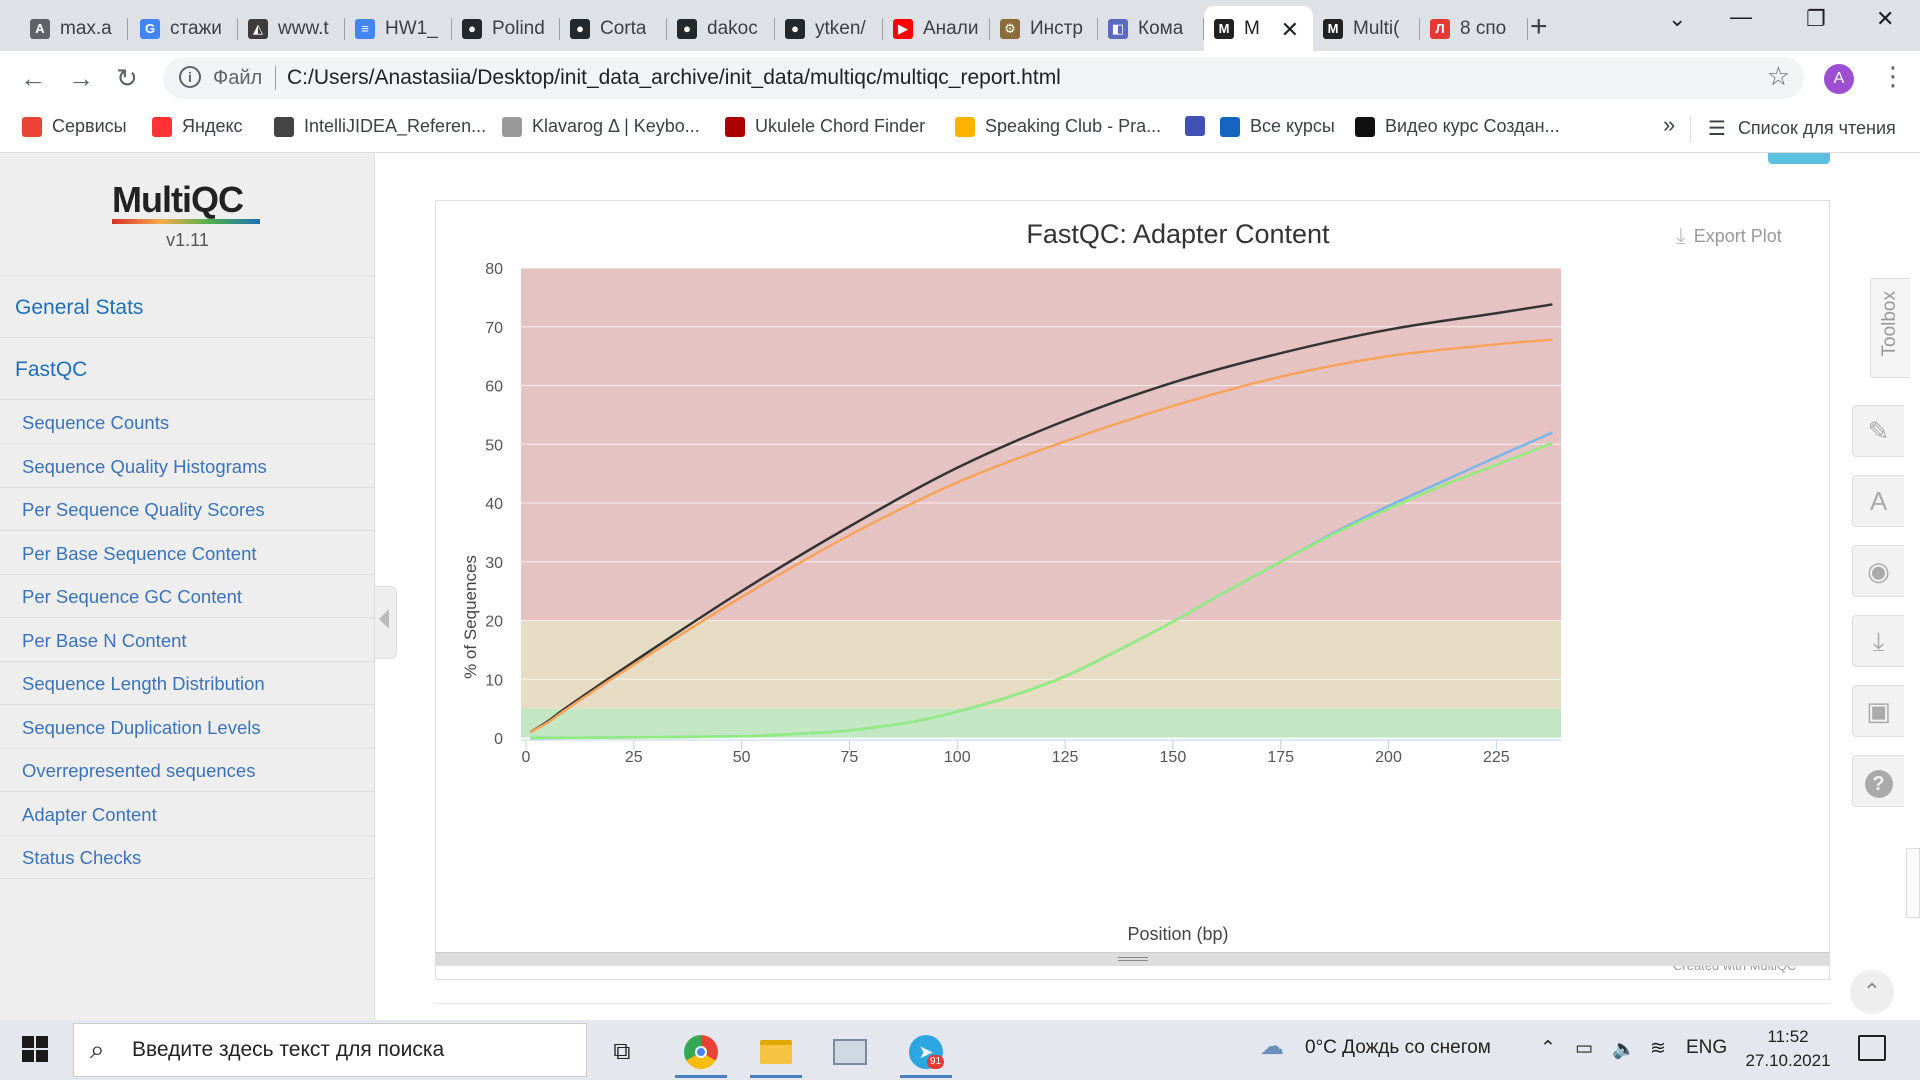 The height and width of the screenshot is (1080, 1920). What do you see at coordinates (1624, 1049) in the screenshot?
I see `volume-icon: 🔈` at bounding box center [1624, 1049].